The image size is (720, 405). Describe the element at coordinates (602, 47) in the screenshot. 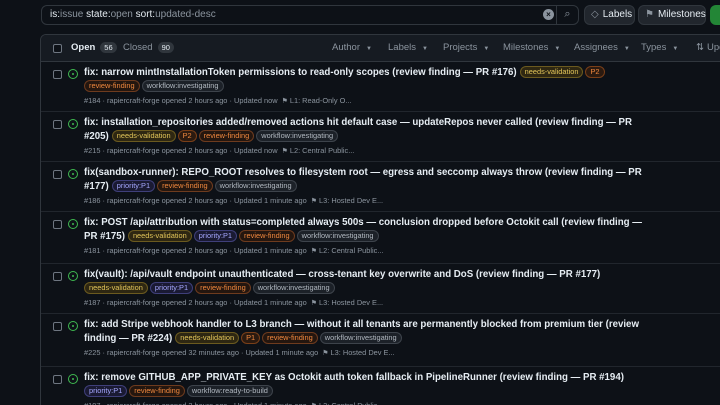

I see `filter-assignees: Assignees ▼` at that location.